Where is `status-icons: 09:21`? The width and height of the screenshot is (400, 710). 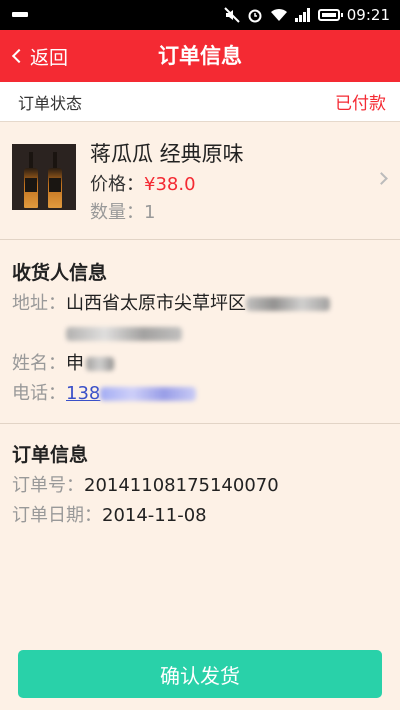
status-icons: 09:21 is located at coordinates (307, 15).